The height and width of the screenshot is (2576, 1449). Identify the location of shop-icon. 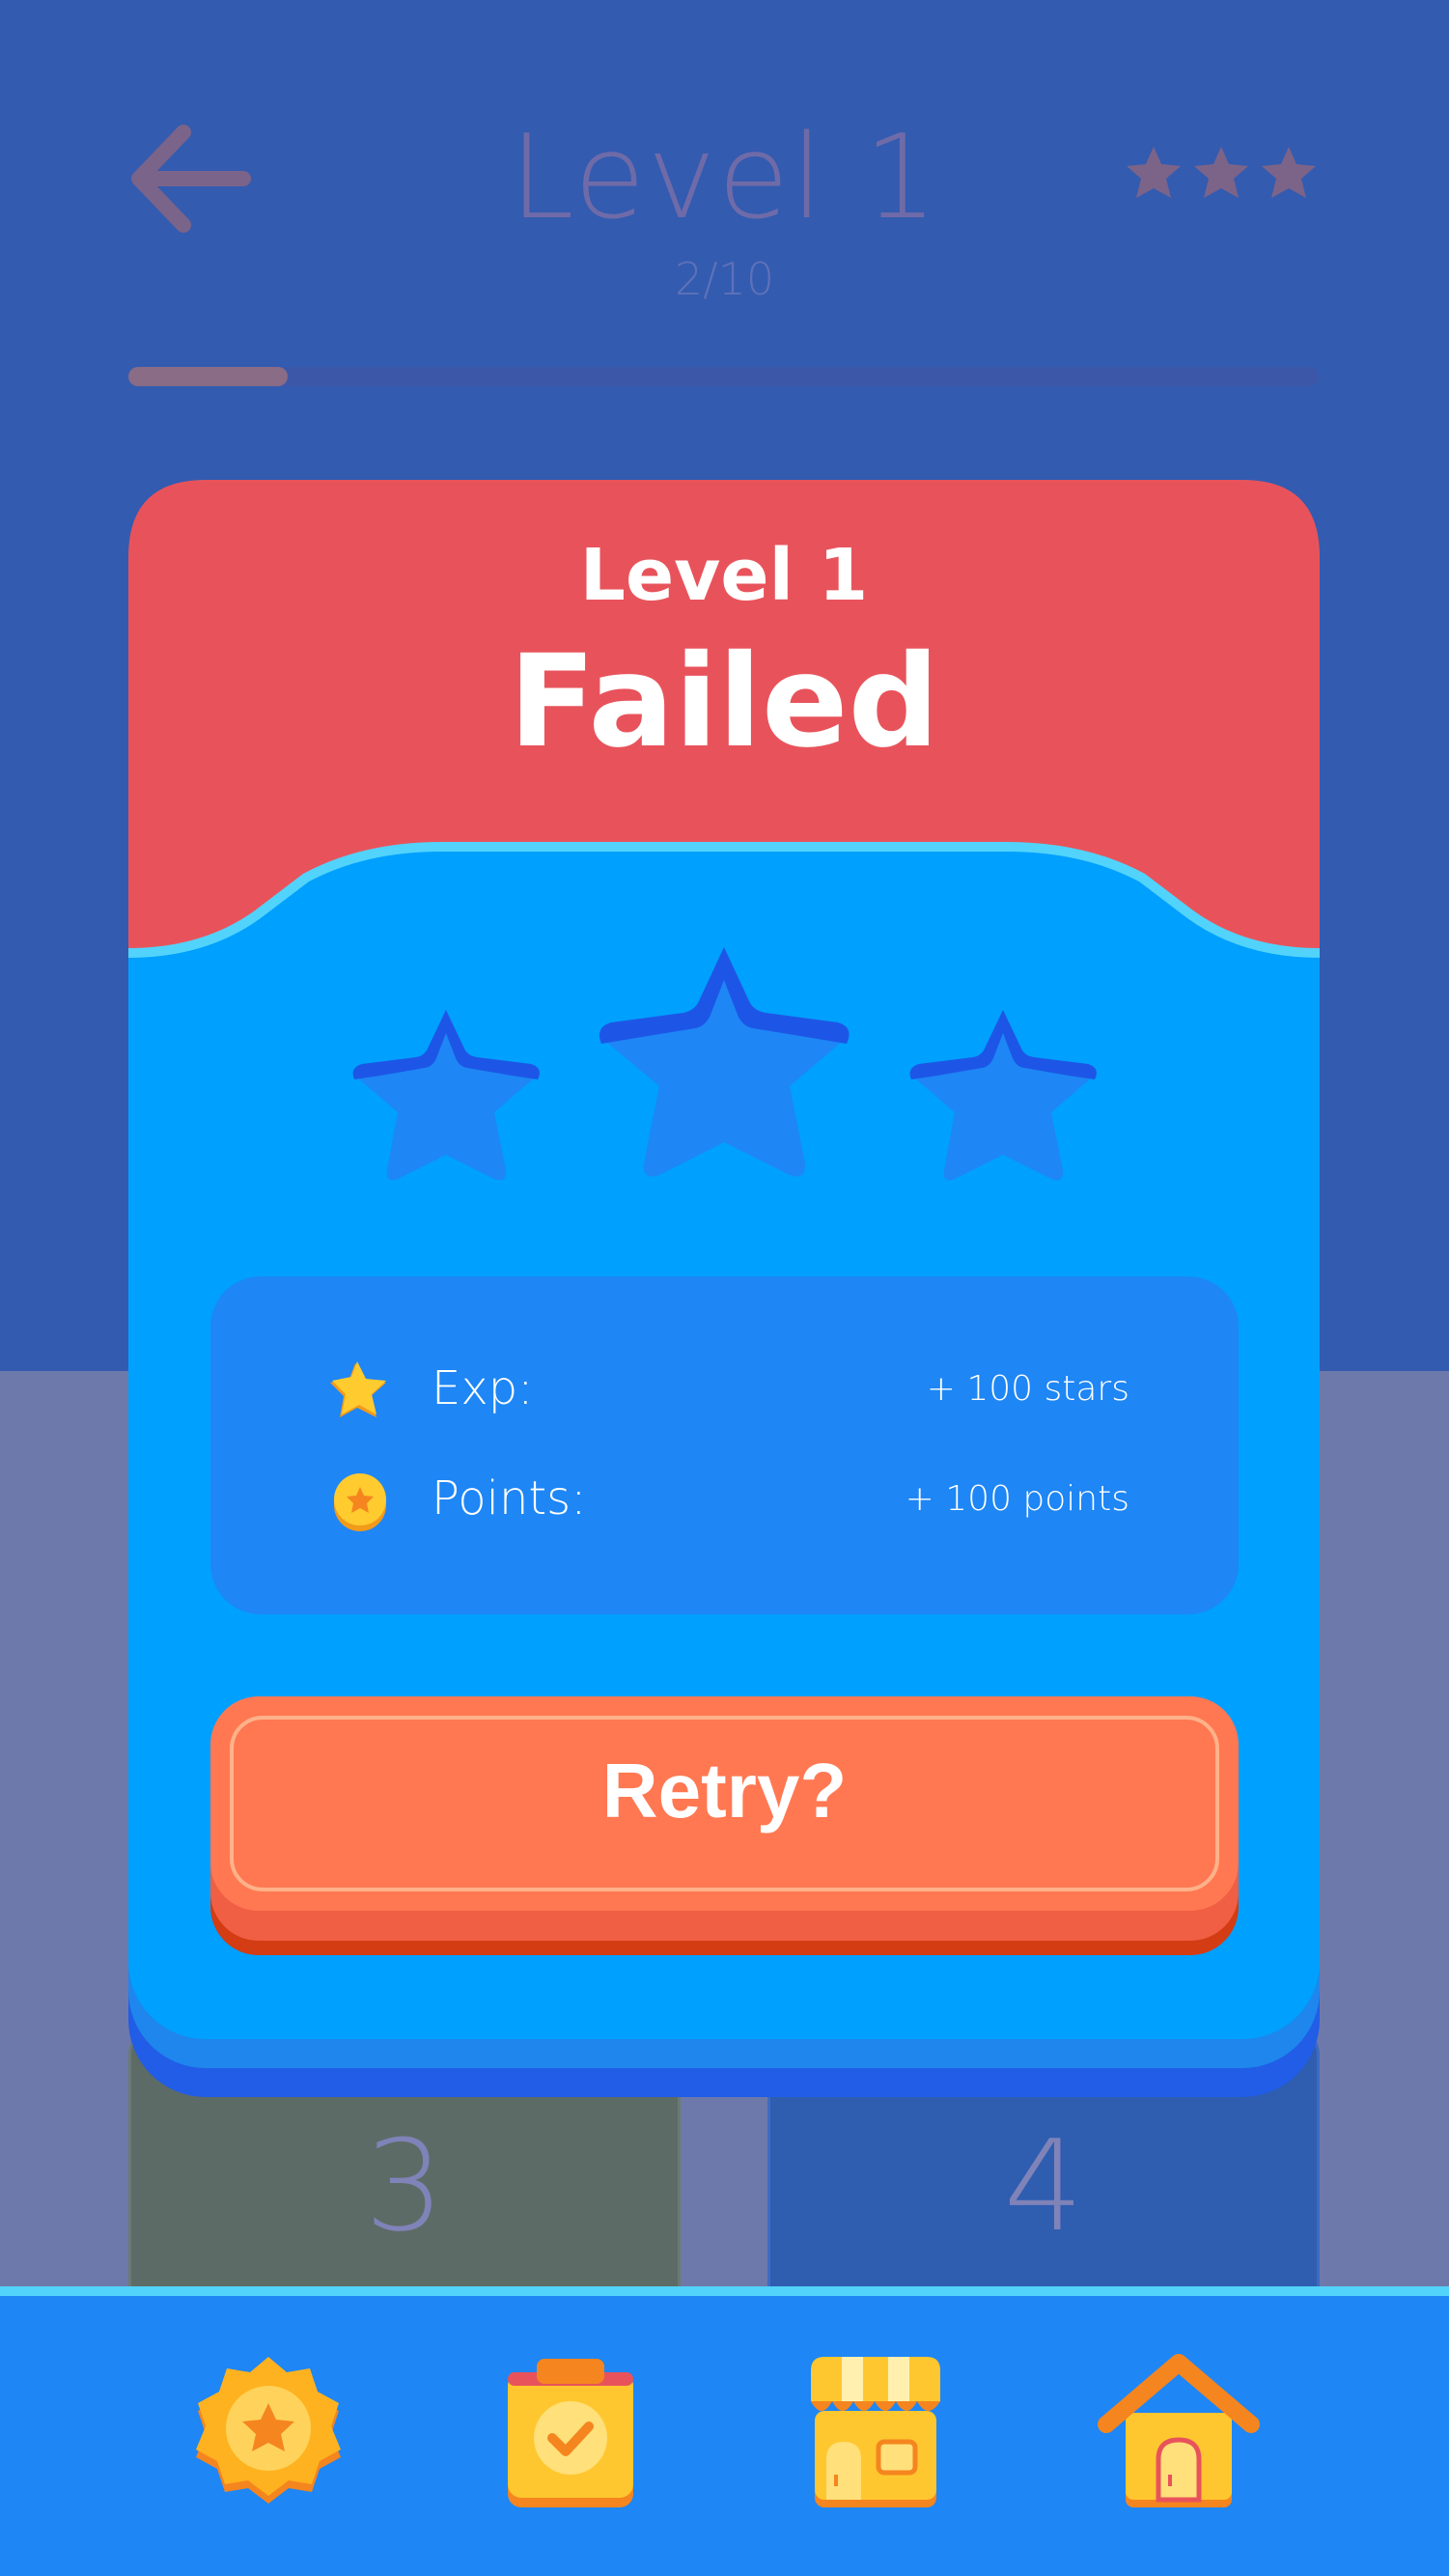
(876, 2433).